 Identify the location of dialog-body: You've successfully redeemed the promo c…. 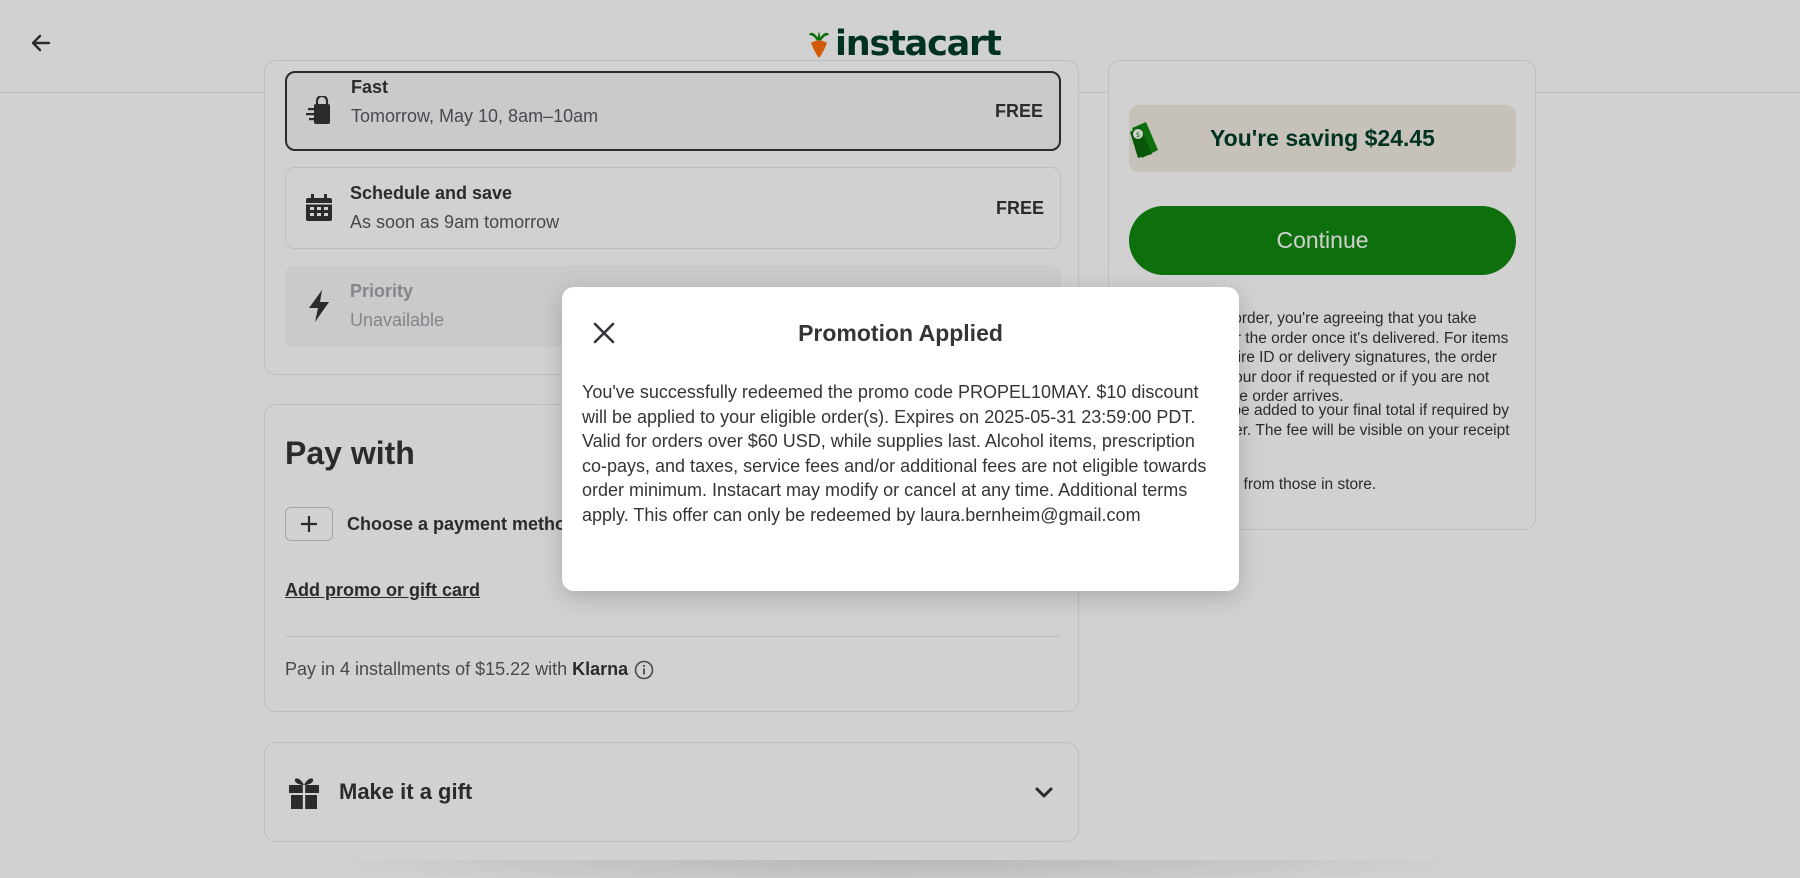
(894, 453).